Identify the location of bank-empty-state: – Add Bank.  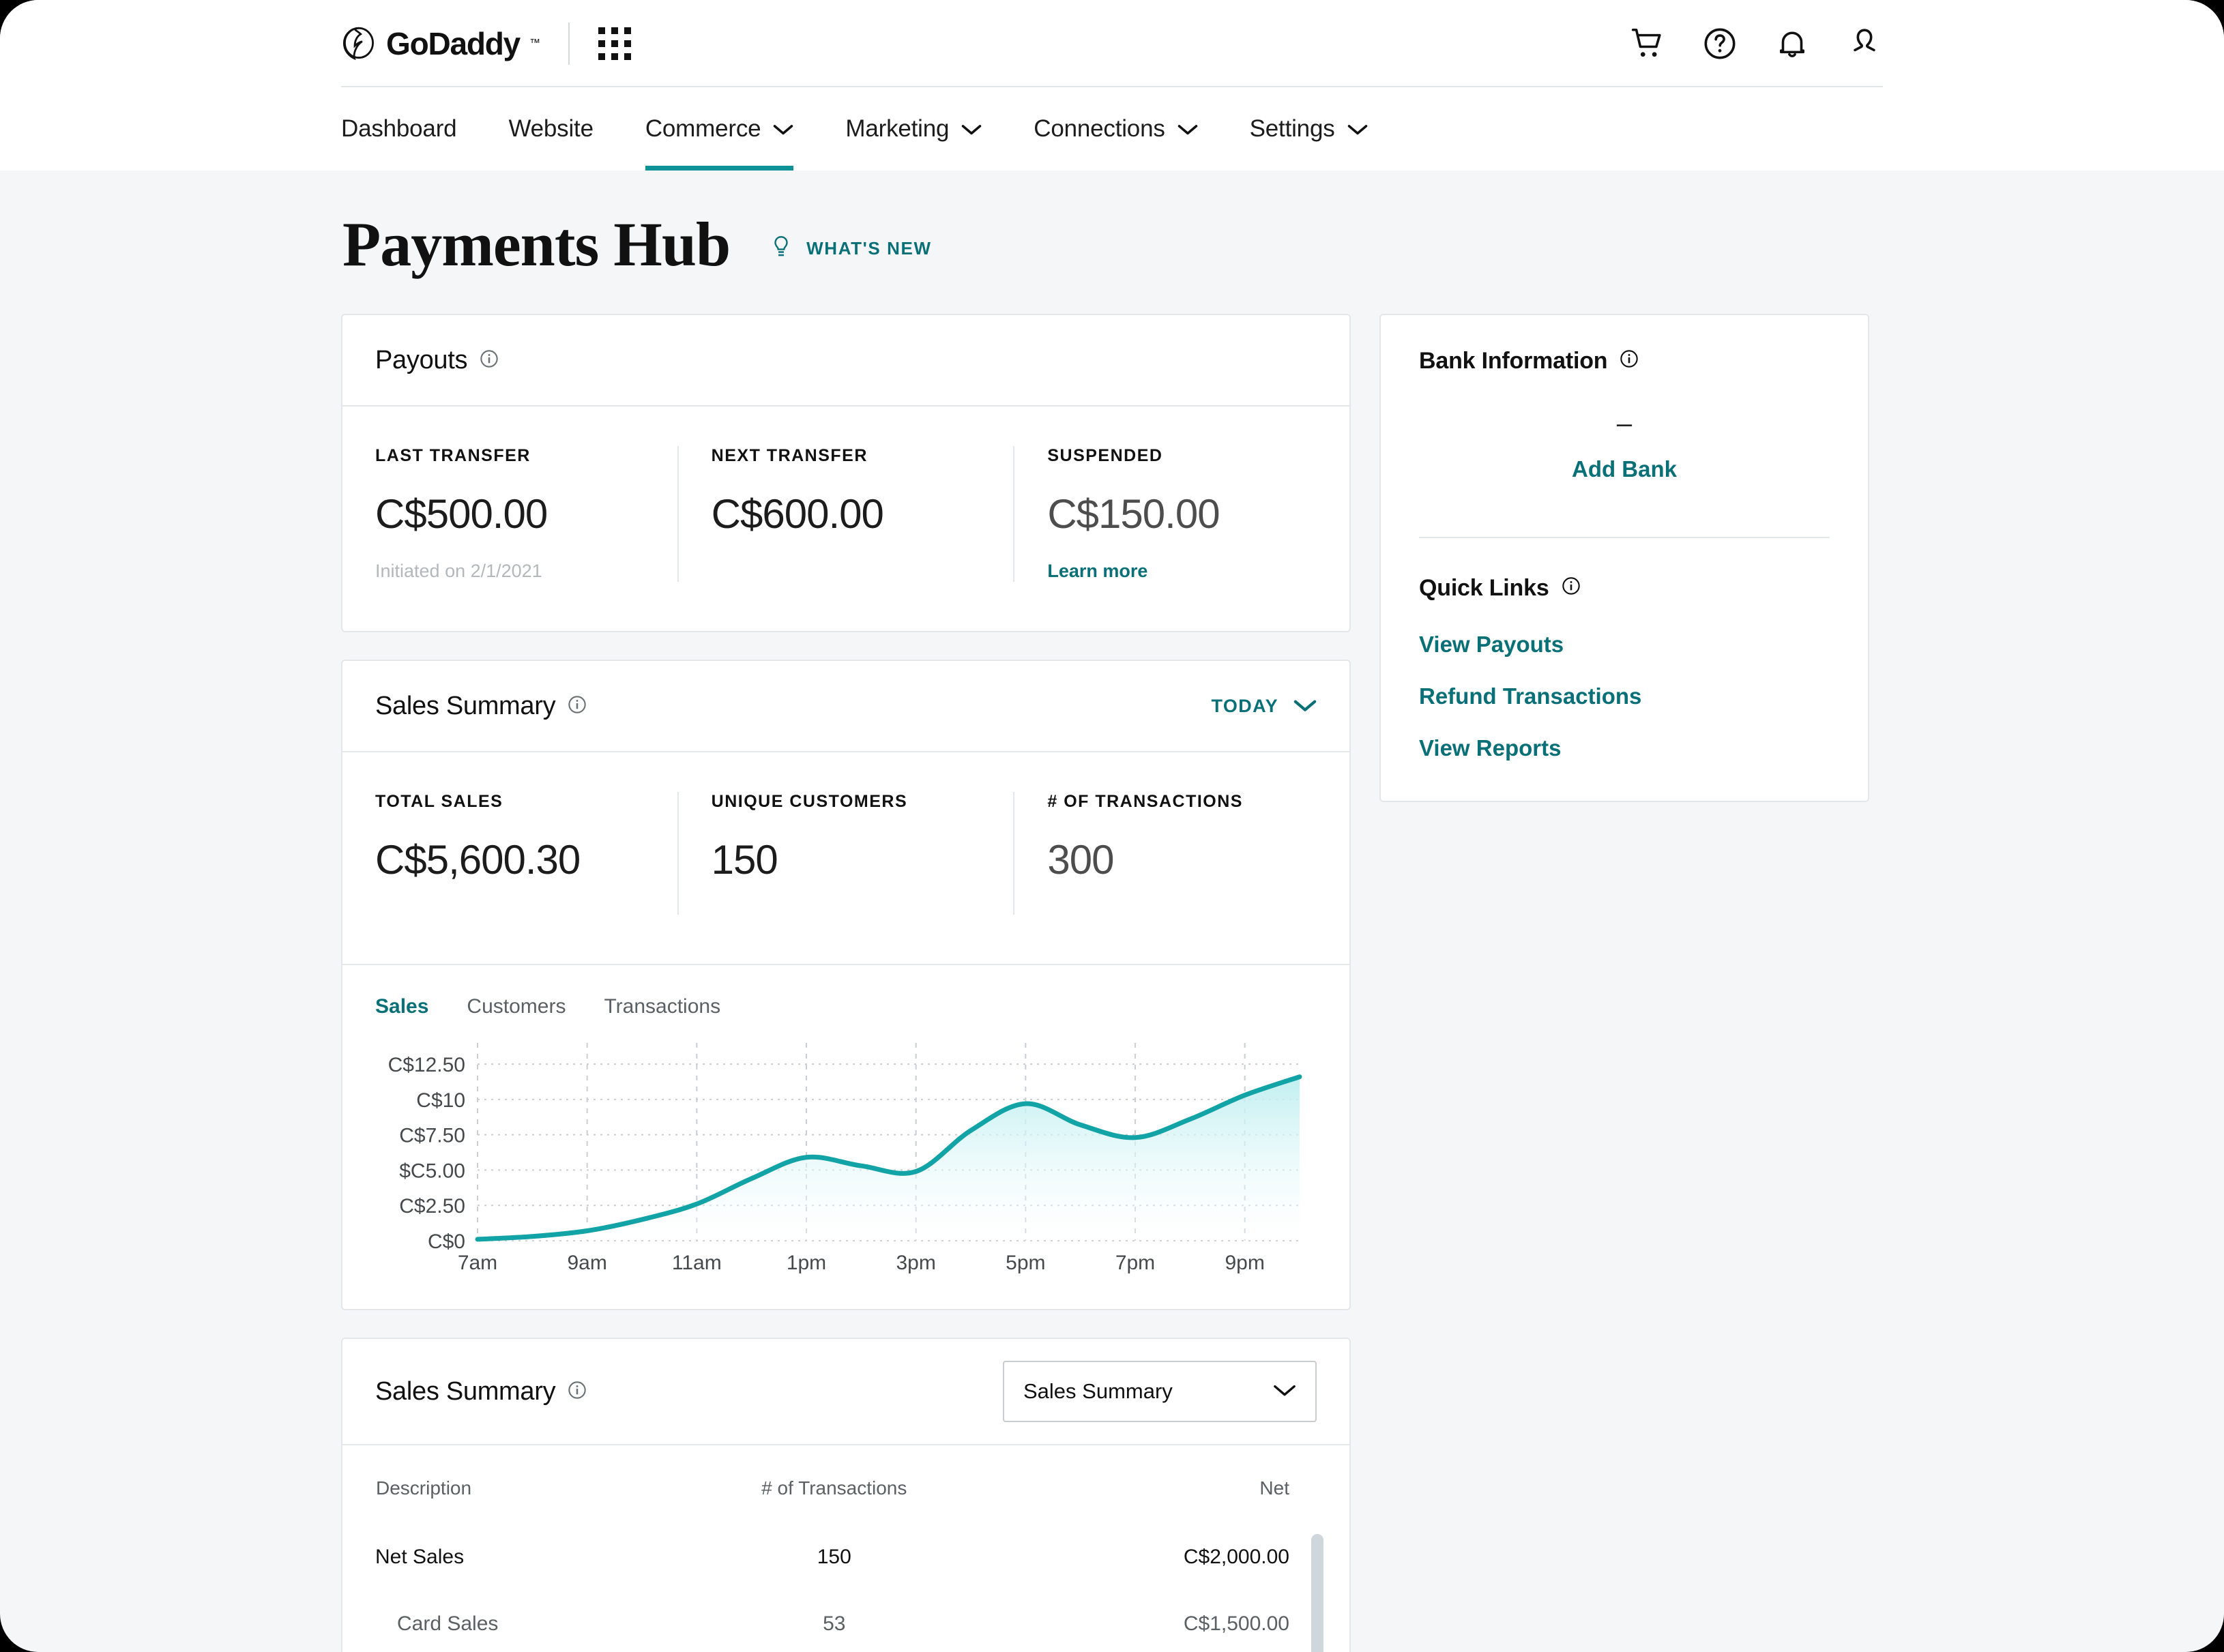
(1624, 454).